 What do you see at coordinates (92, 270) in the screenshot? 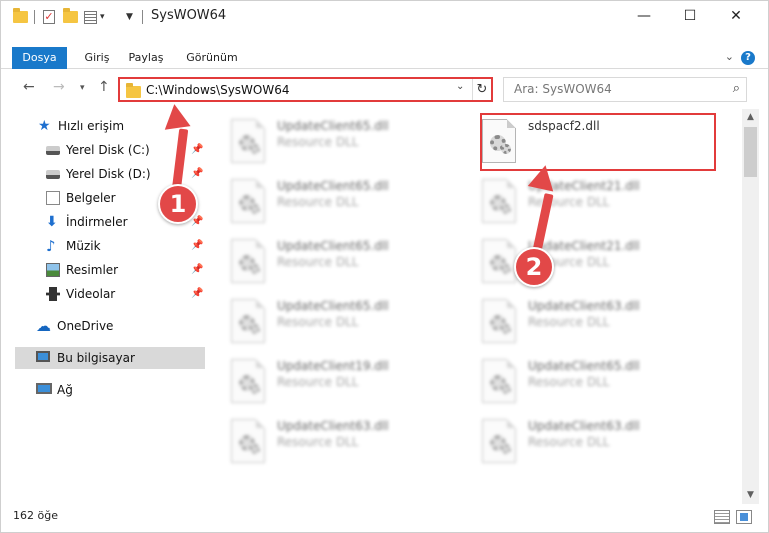
I see `sidebar-item-label: Resimler` at bounding box center [92, 270].